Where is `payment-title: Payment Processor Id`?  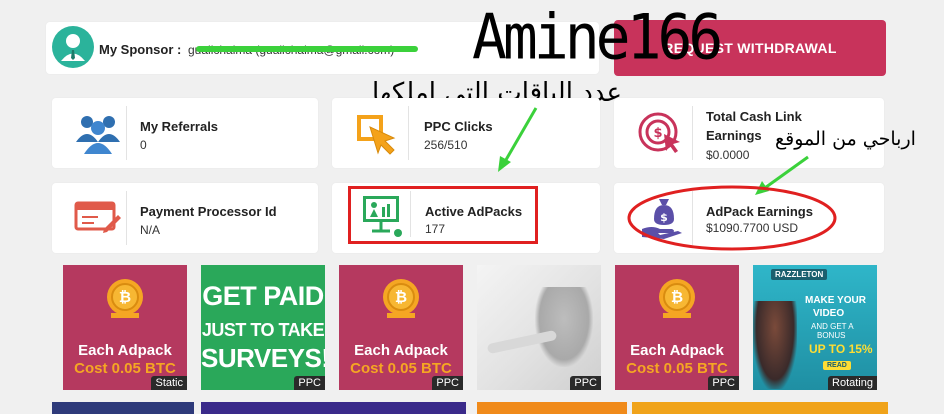 payment-title: Payment Processor Id is located at coordinates (208, 211).